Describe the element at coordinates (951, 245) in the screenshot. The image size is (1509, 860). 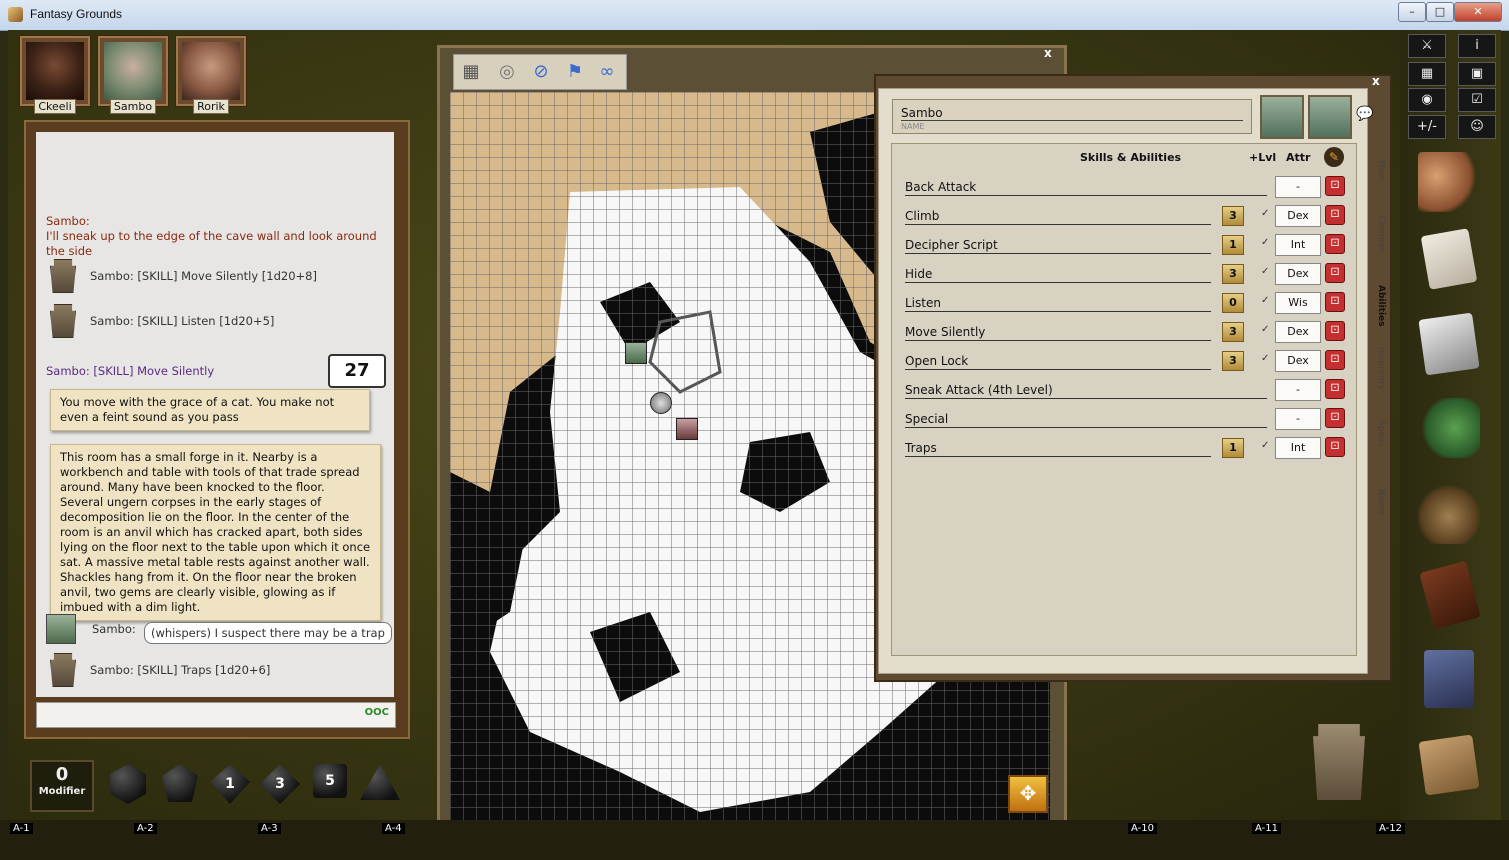
I see `skill-name: Decipher Script` at that location.